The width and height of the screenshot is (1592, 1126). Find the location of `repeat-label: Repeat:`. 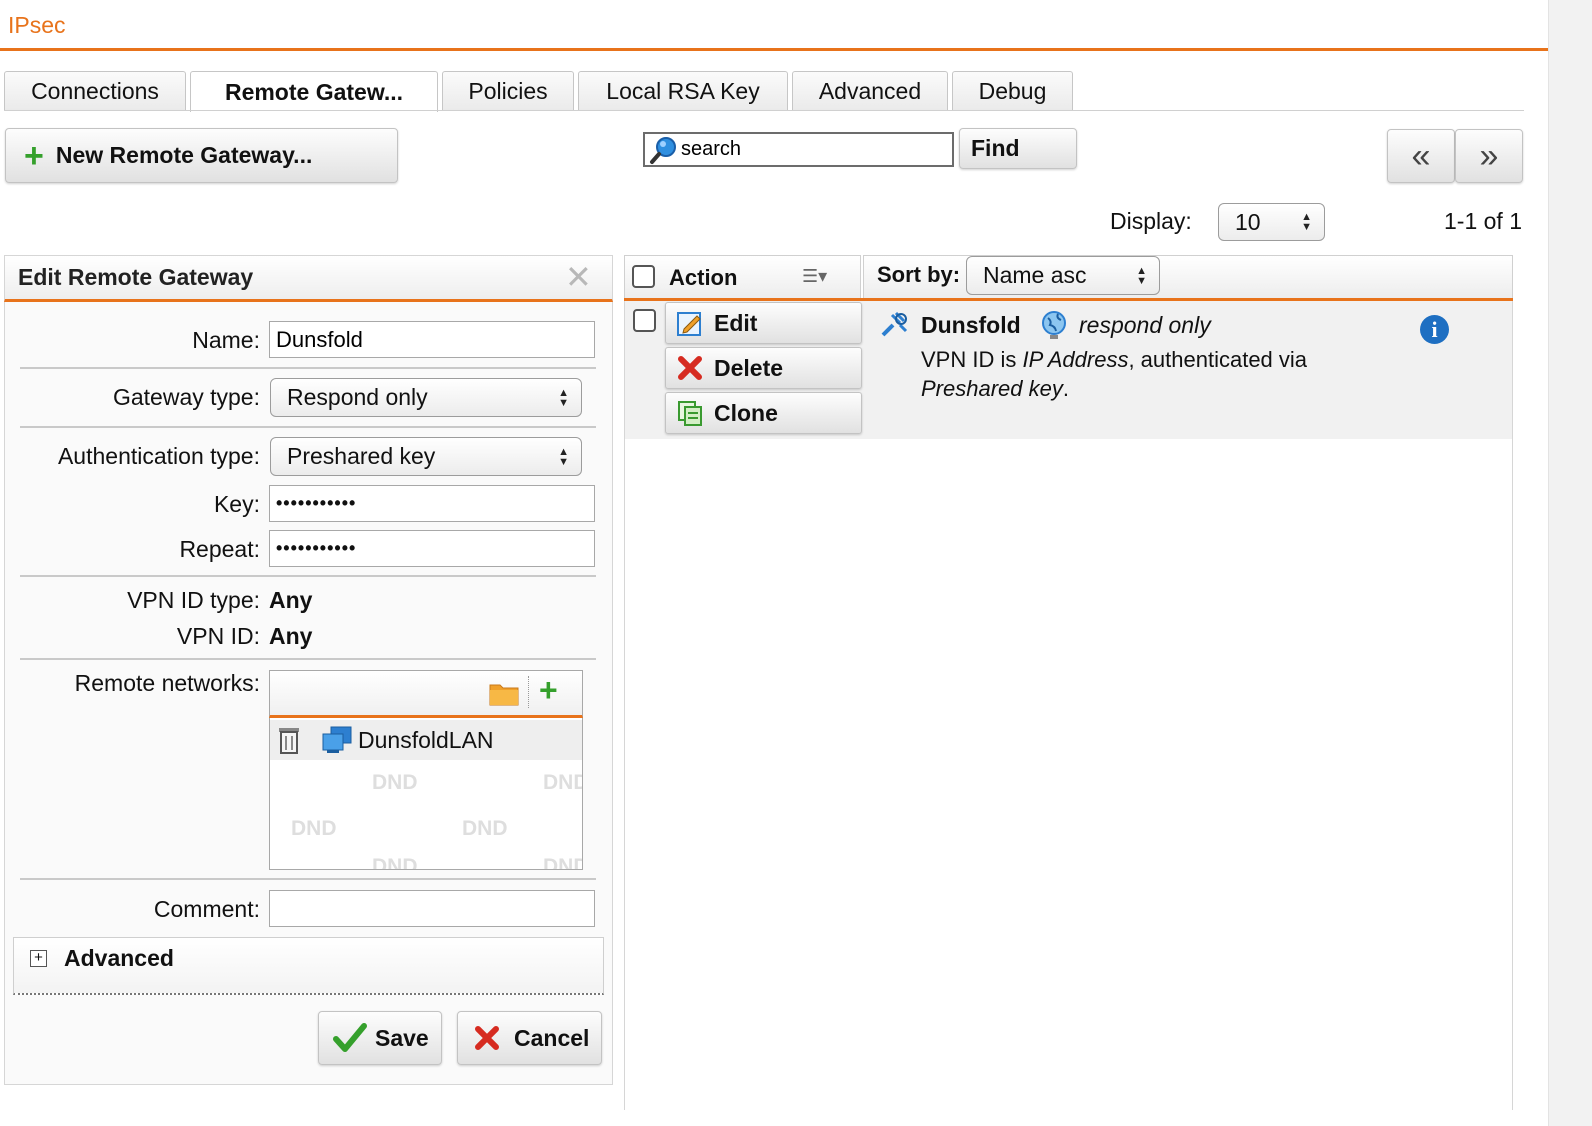

repeat-label: Repeat: is located at coordinates (219, 549).